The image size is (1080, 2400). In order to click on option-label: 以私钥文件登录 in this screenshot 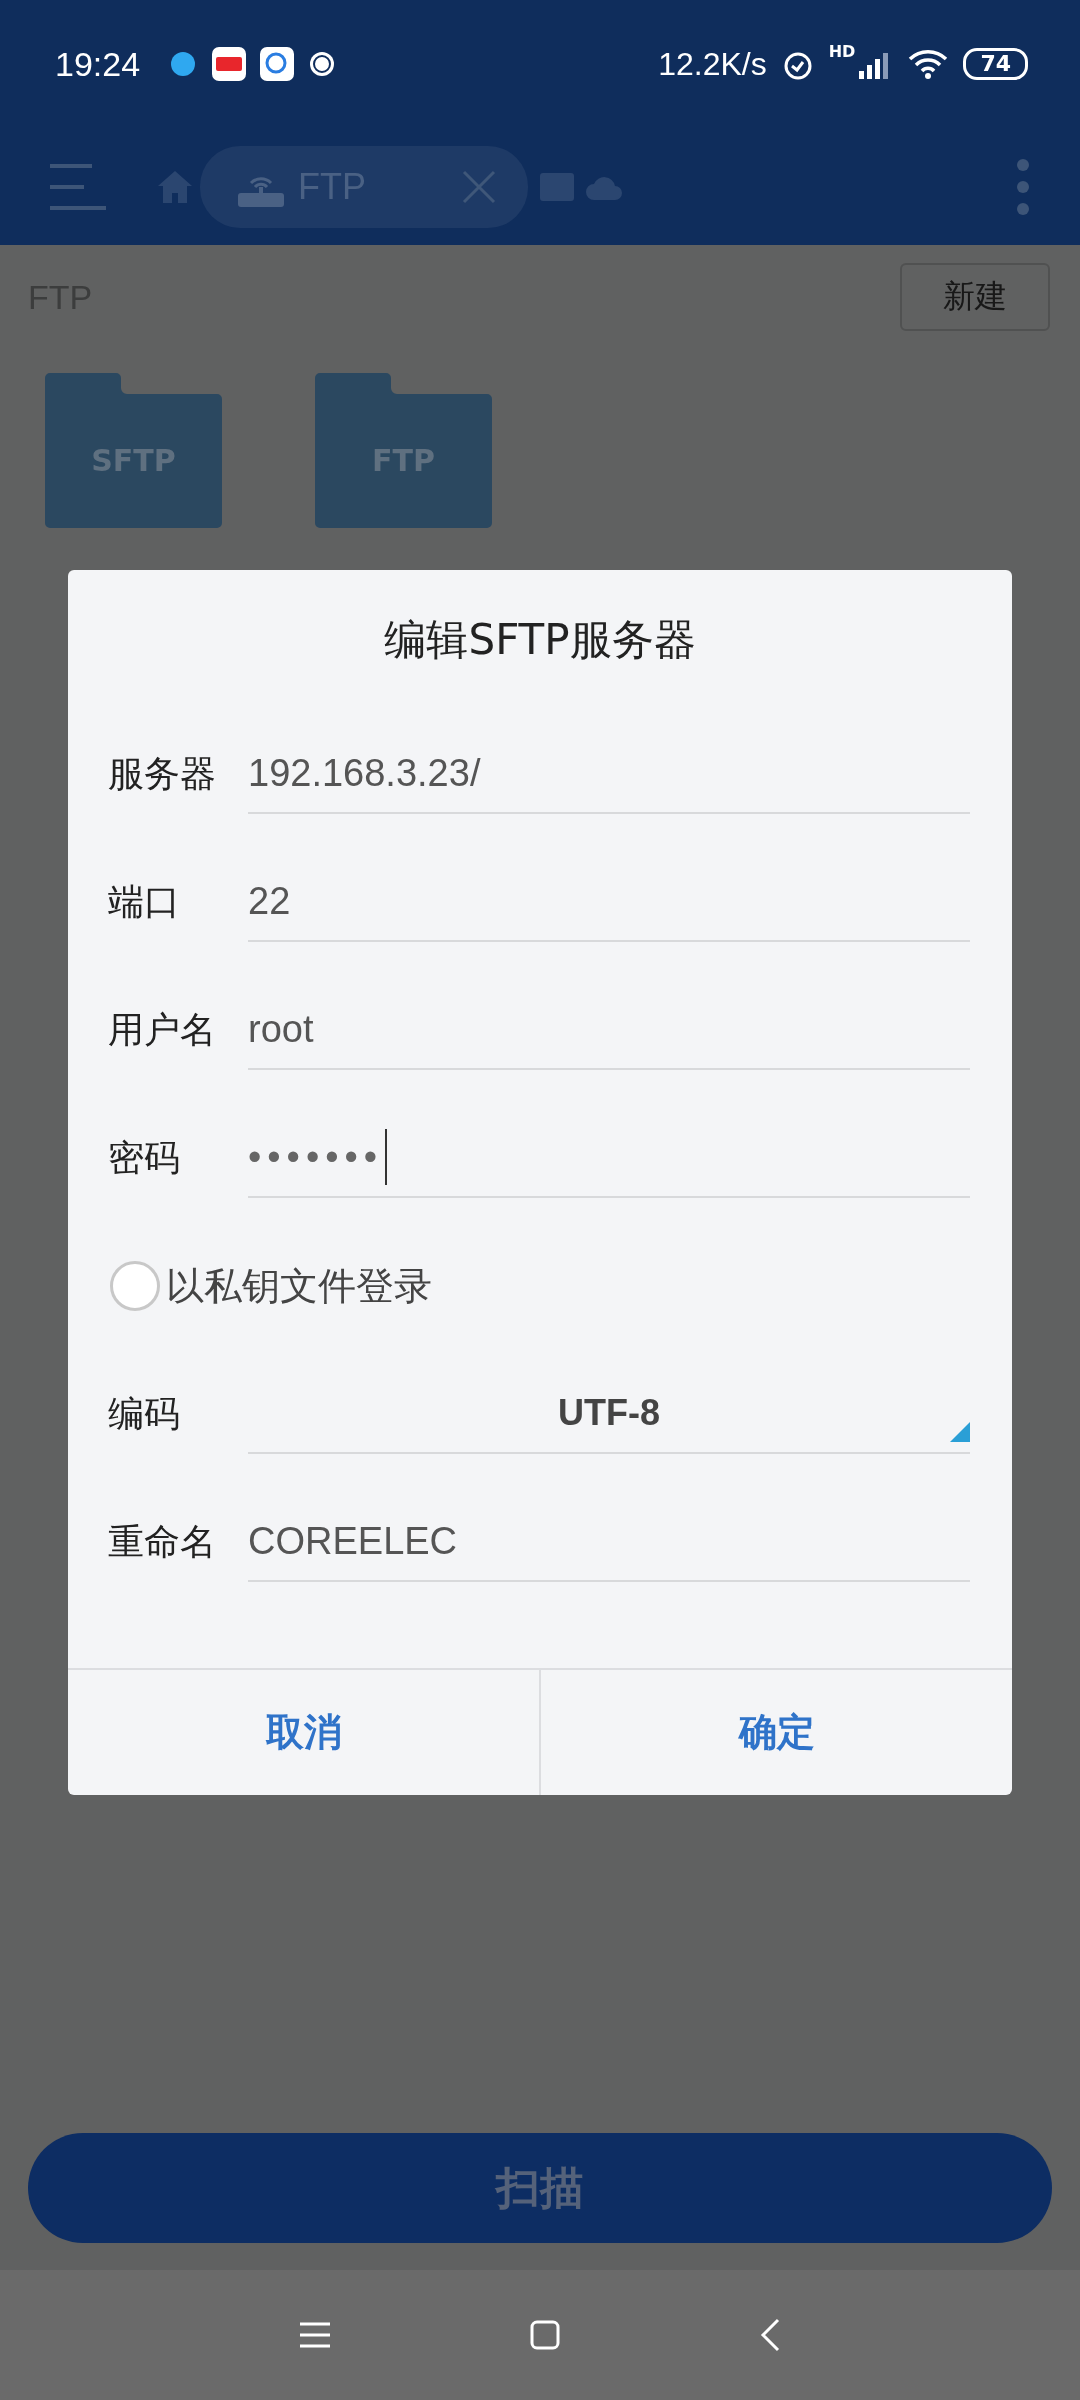, I will do `click(299, 1286)`.